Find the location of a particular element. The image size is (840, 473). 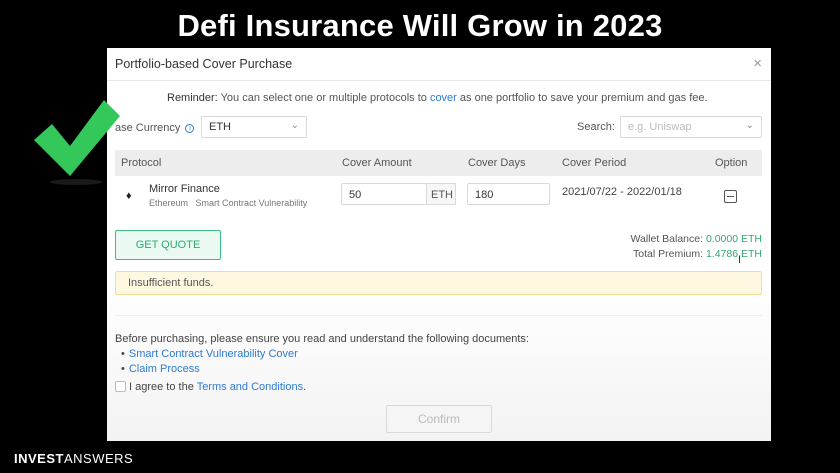

wallet-balance: Wallet Balance: 0.0000 ETH is located at coordinates (696, 239).